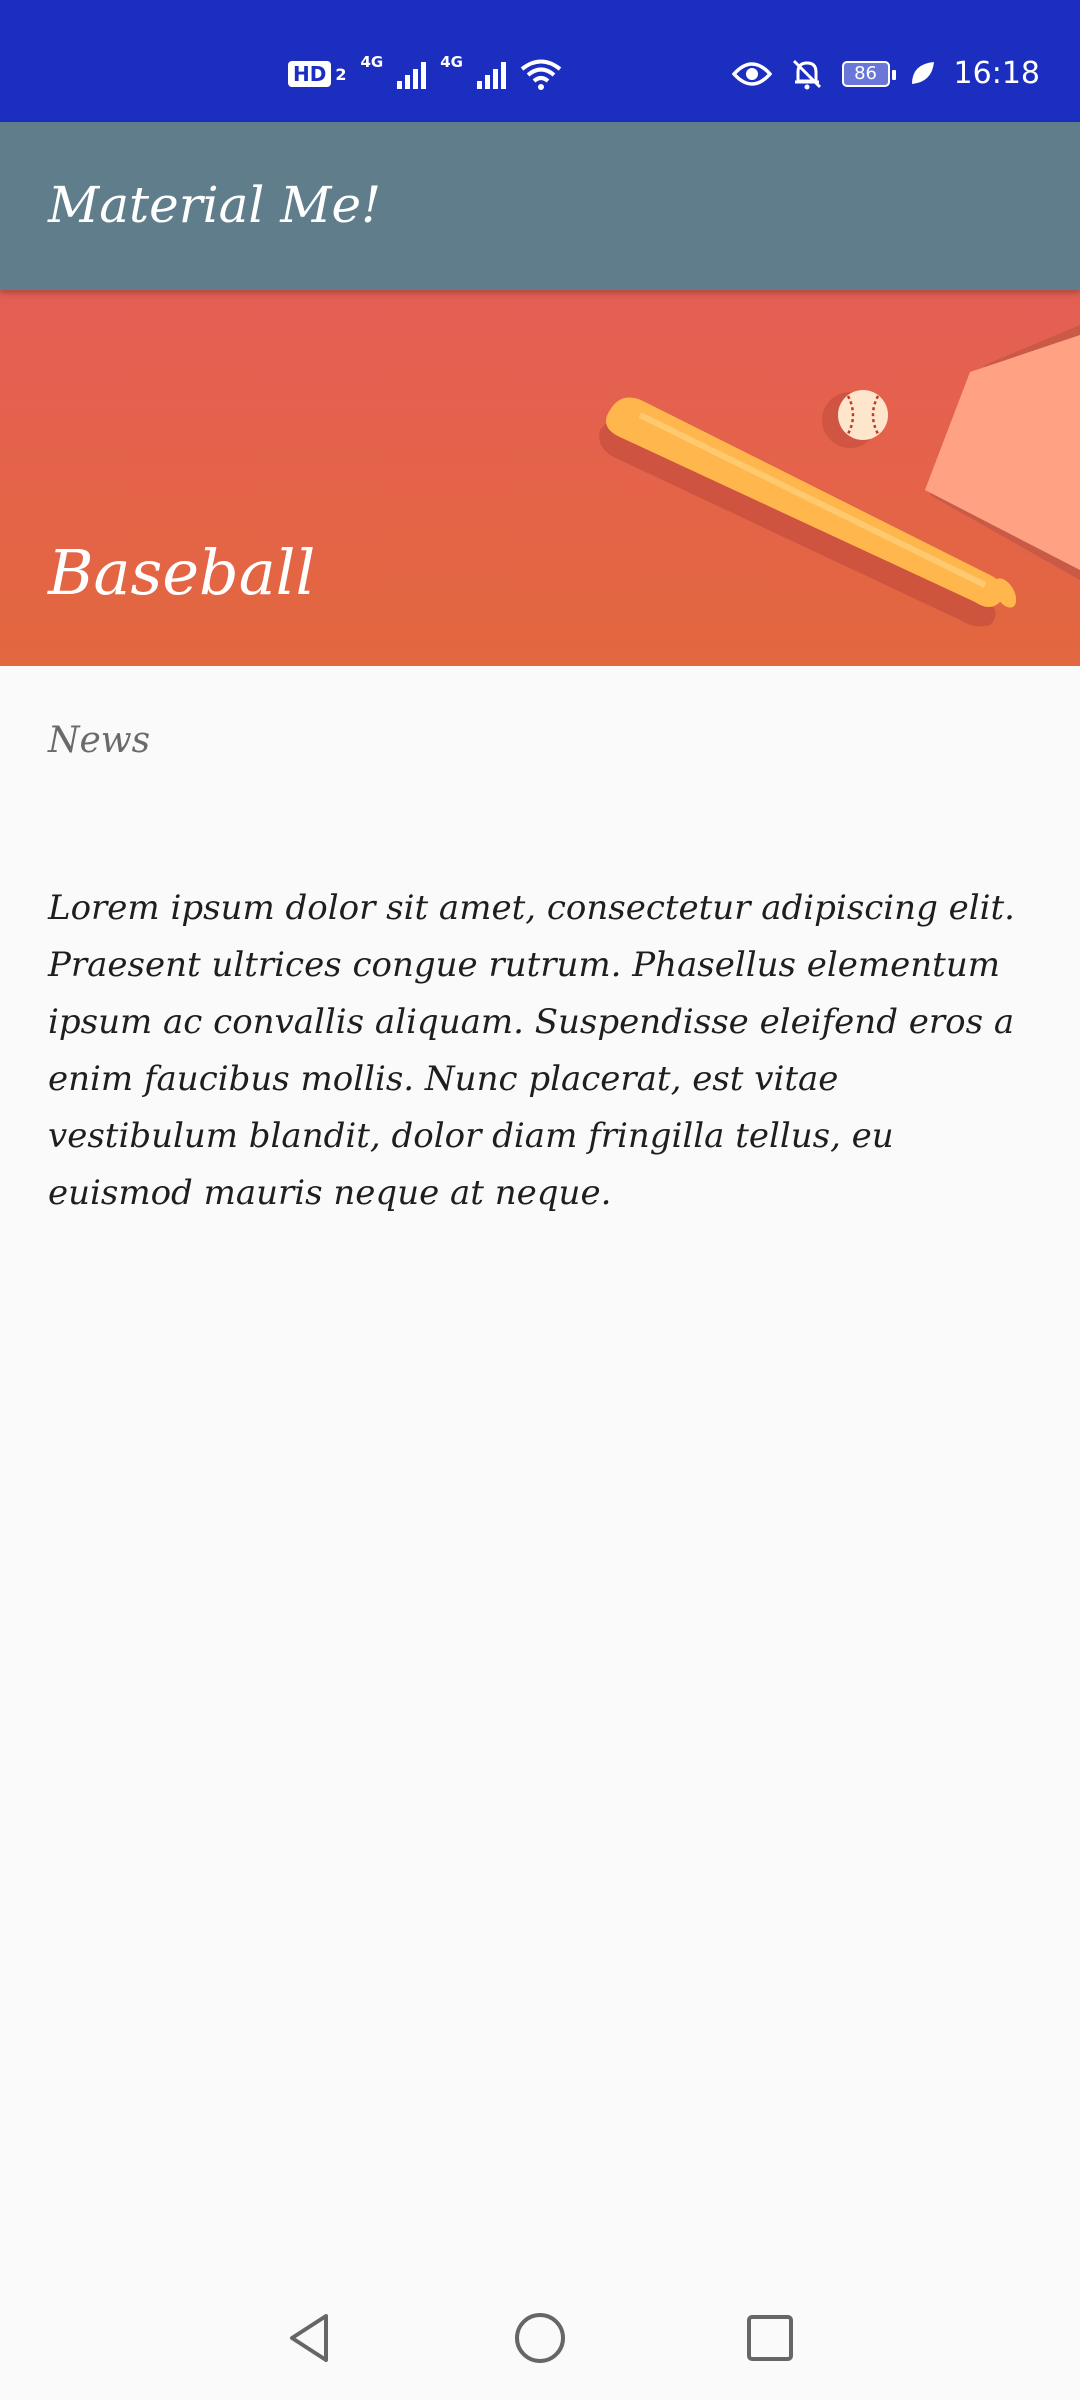 Image resolution: width=1080 pixels, height=2400 pixels. I want to click on back-icon, so click(309, 2338).